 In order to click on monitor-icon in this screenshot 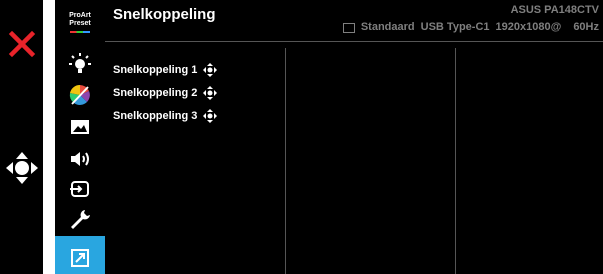, I will do `click(348, 28)`.